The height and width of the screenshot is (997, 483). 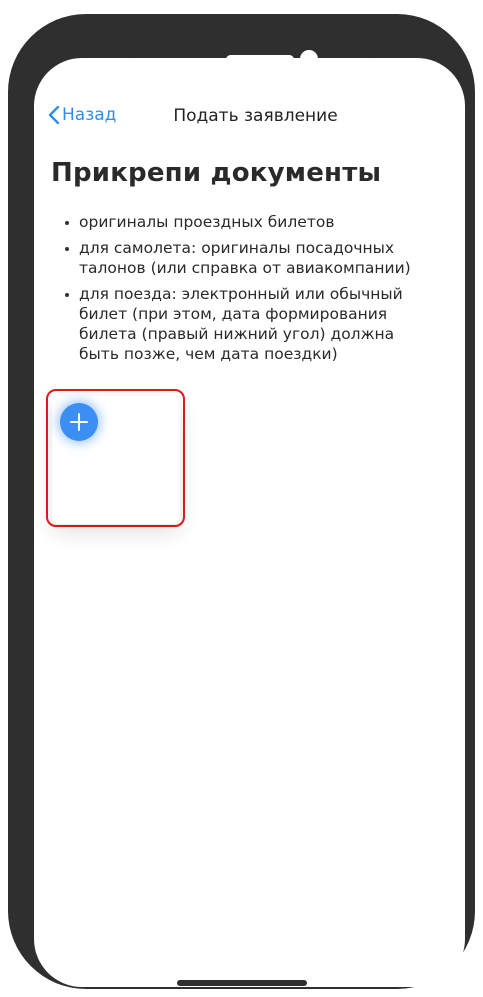 I want to click on page-title: Прикрепи документы, so click(x=216, y=173).